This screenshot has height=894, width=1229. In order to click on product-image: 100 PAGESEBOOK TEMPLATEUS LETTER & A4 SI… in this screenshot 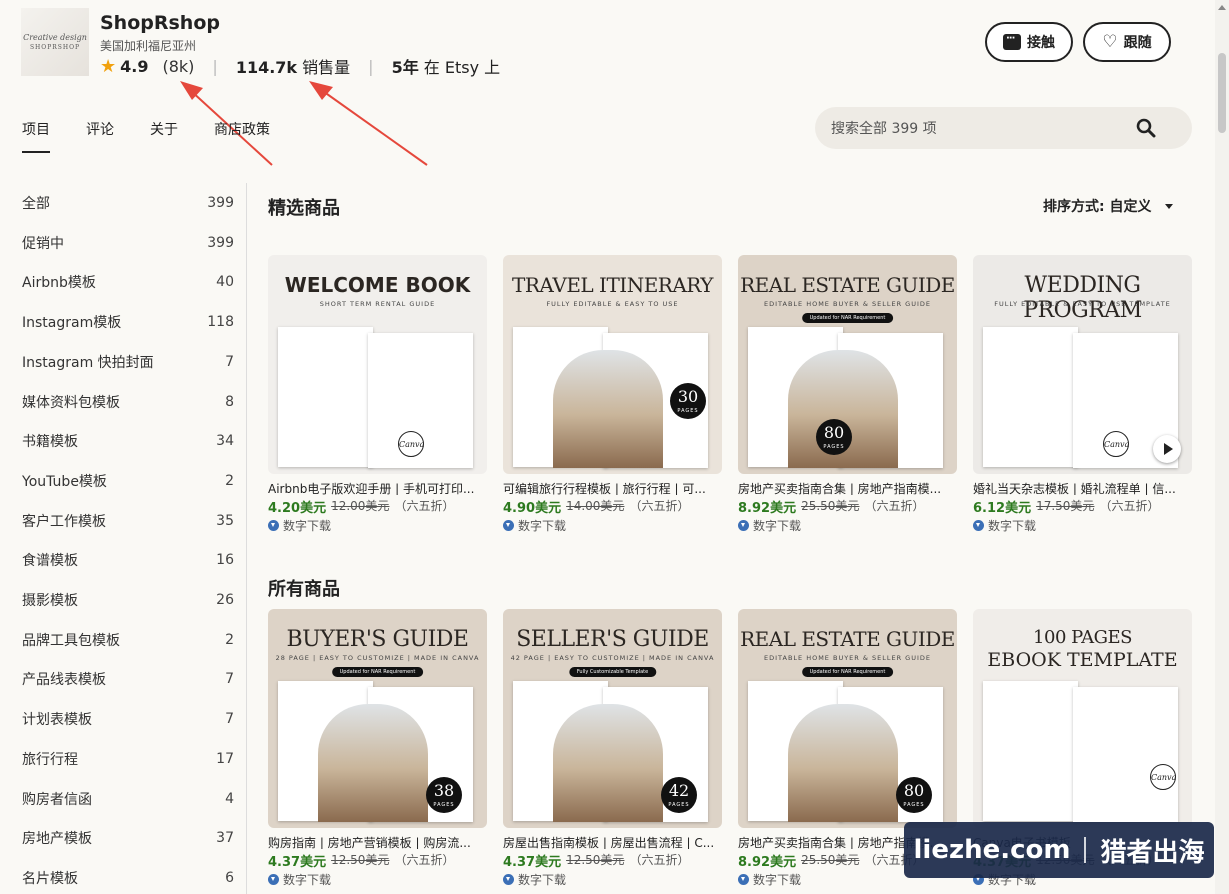, I will do `click(1082, 718)`.